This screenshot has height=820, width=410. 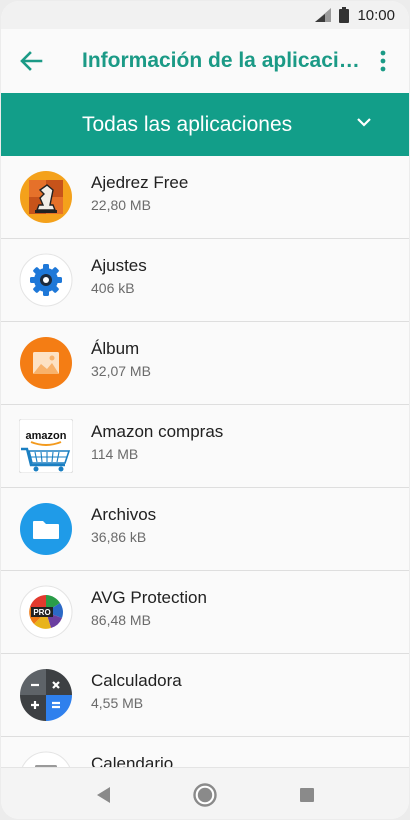 What do you see at coordinates (46, 446) in the screenshot?
I see `amazon-cart-icon: amazon` at bounding box center [46, 446].